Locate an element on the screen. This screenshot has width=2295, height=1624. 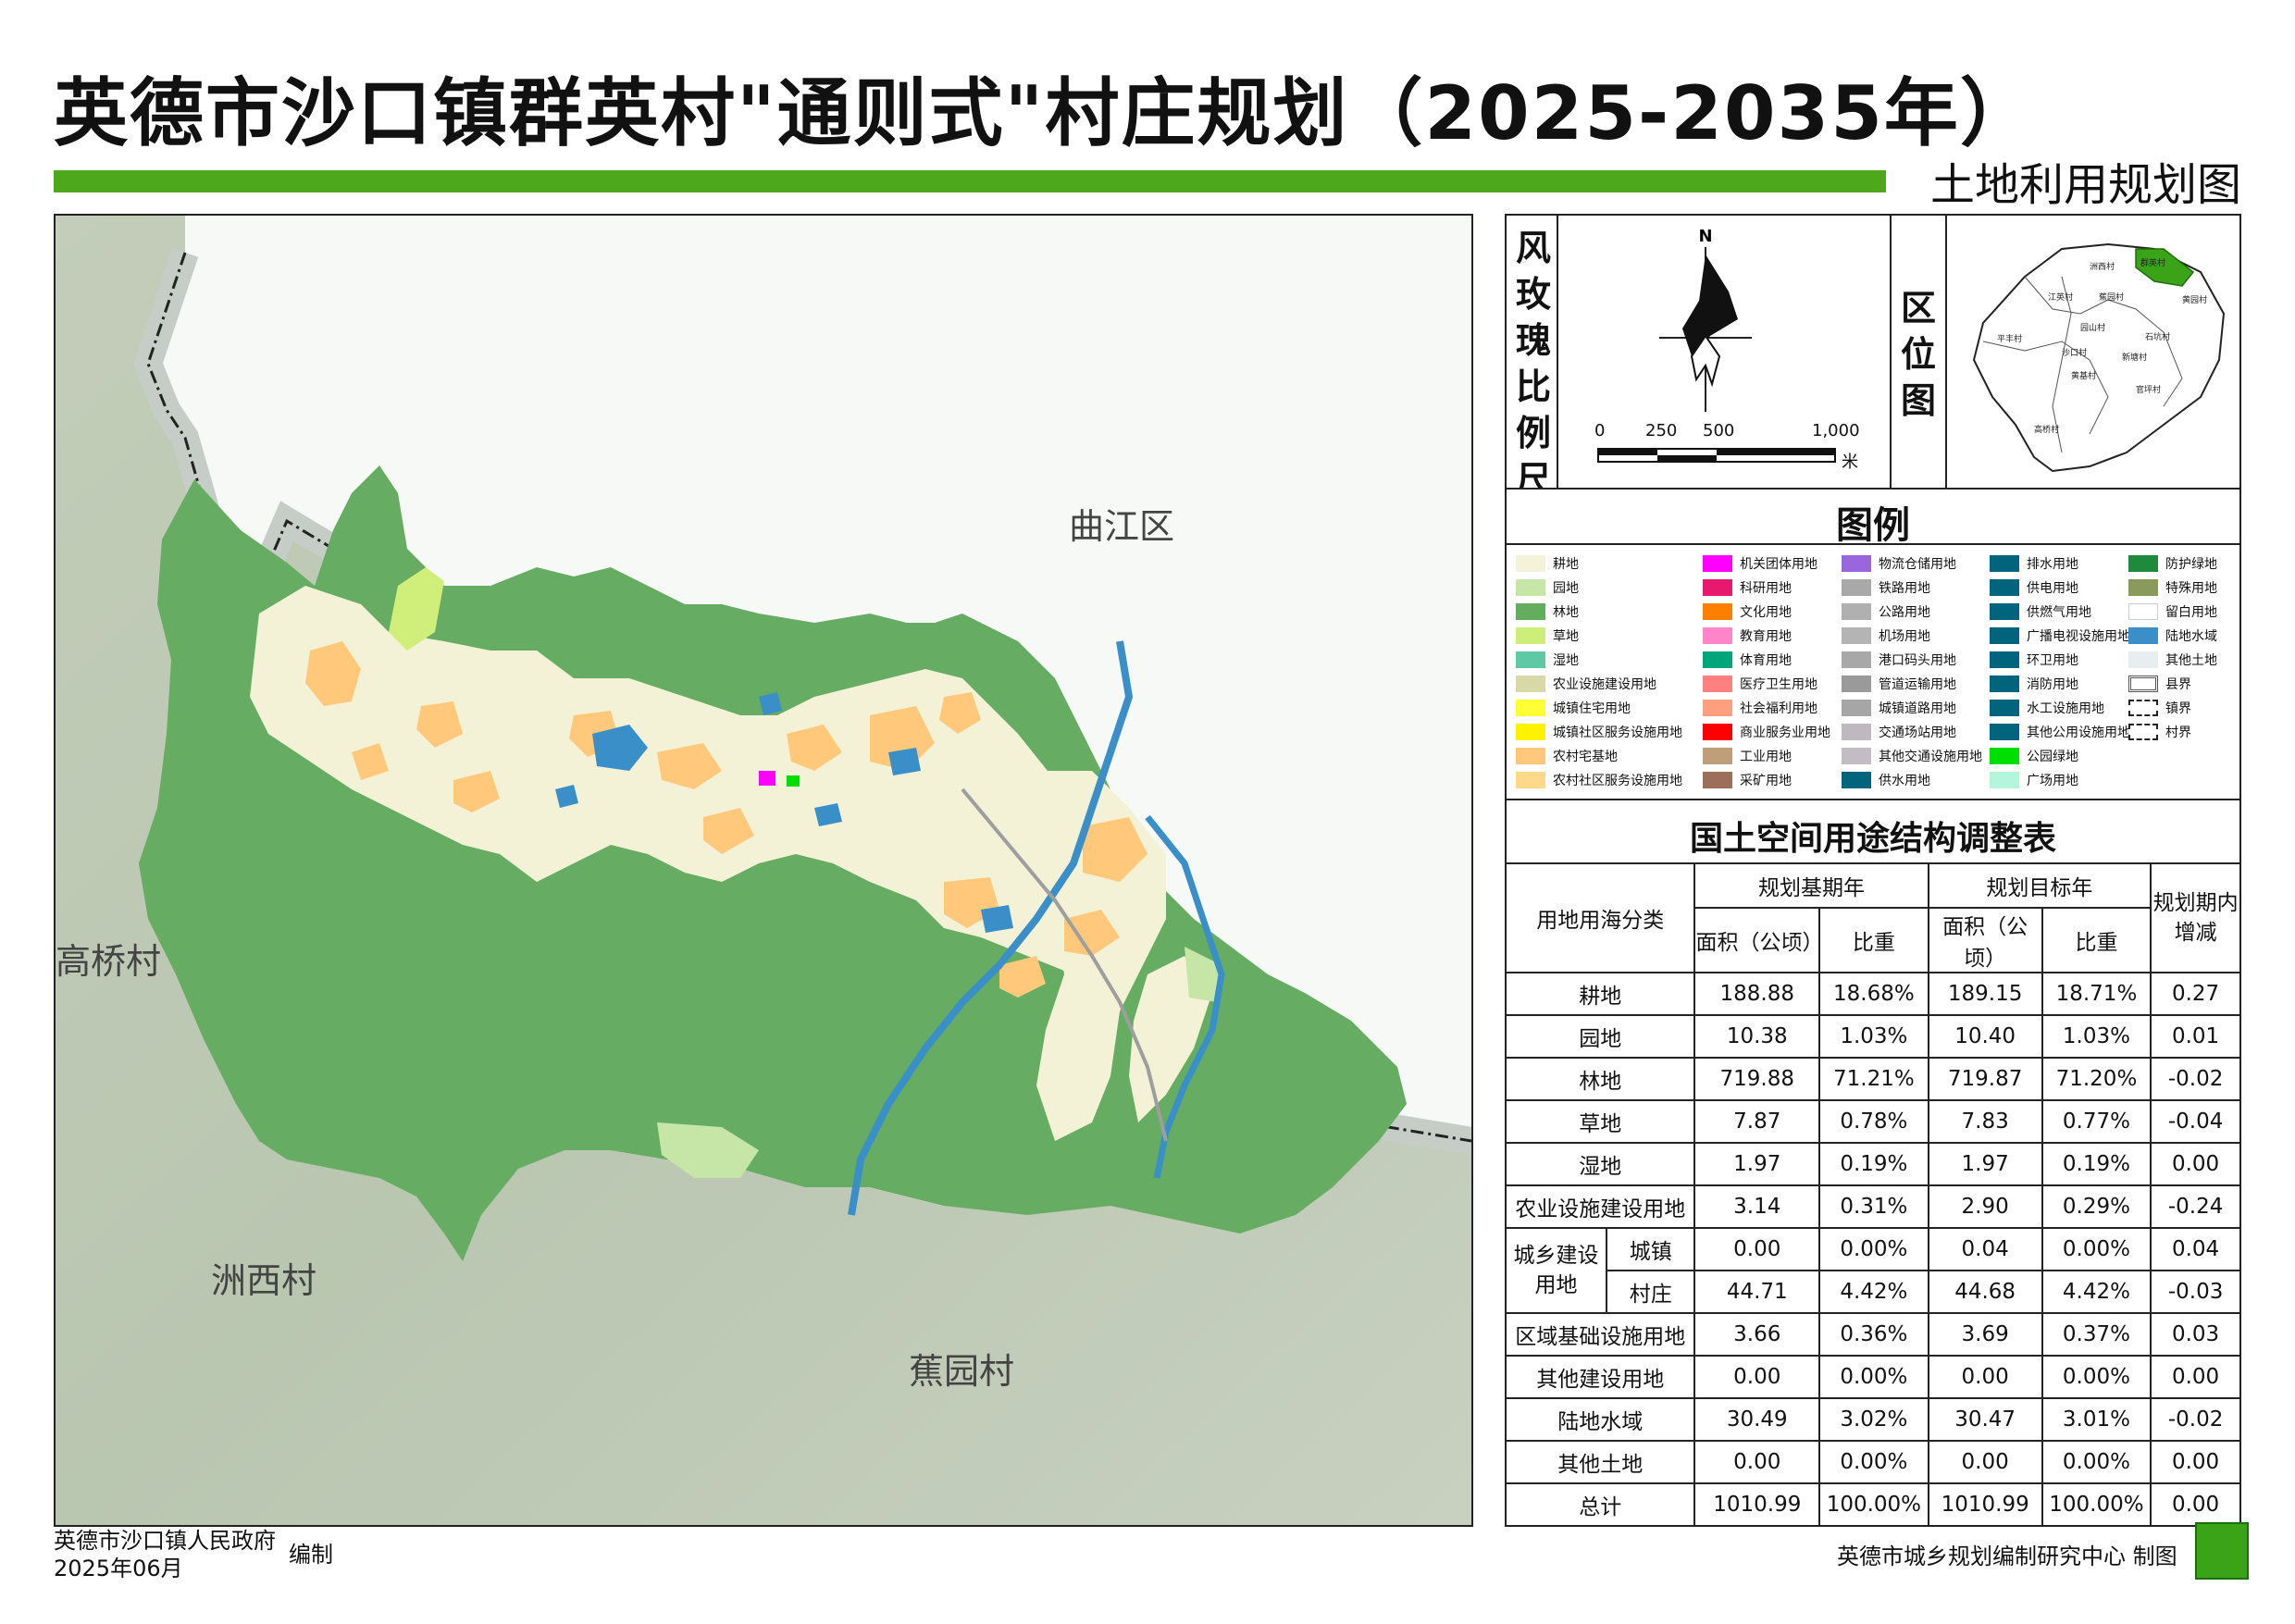
location-label-char-3: 图 is located at coordinates (1918, 400).